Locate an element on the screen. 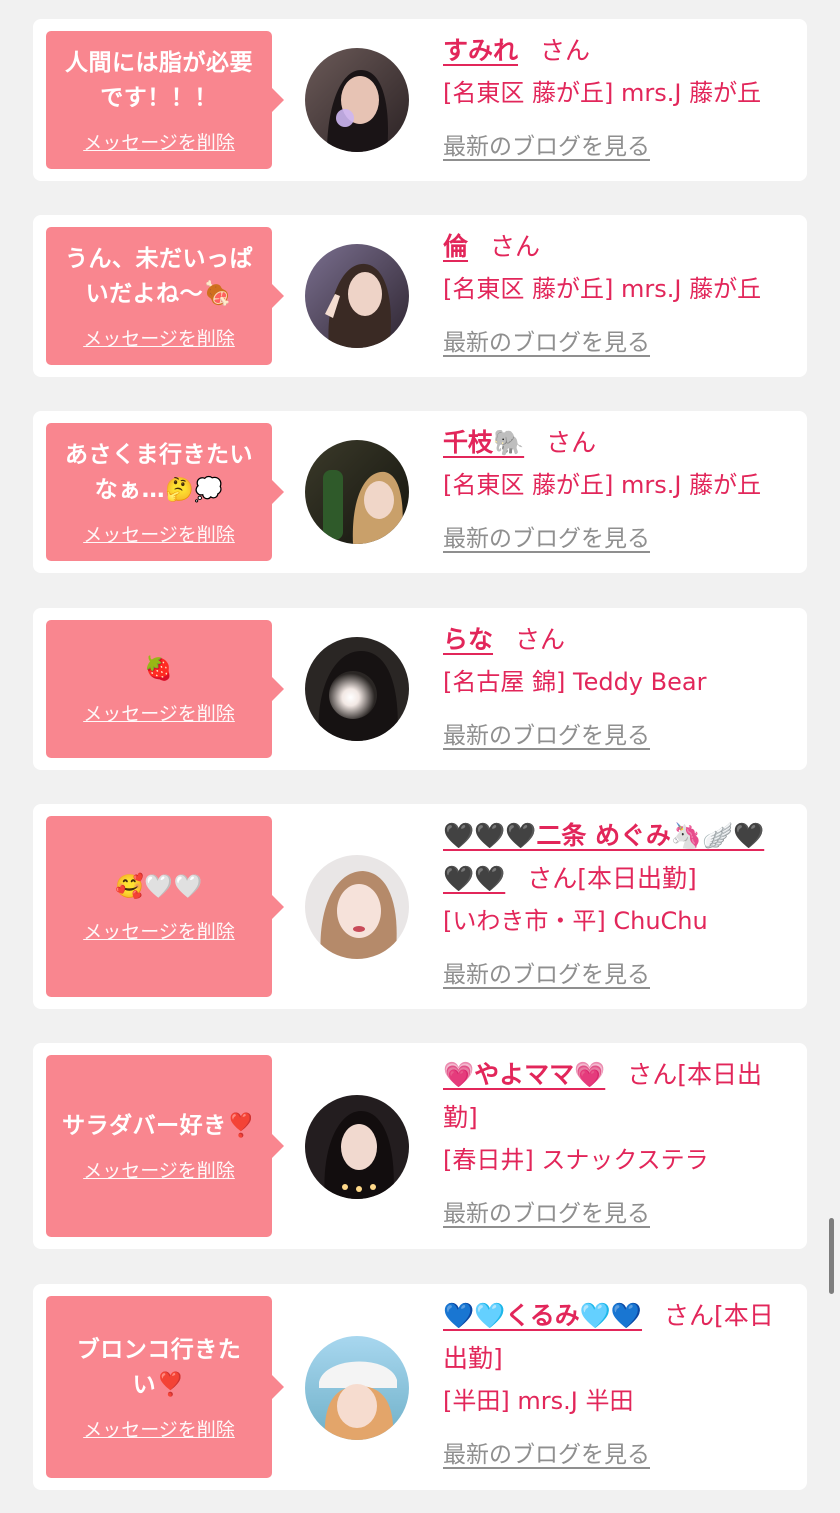 The height and width of the screenshot is (1513, 840). message-text: あさくま行きたい なぁ…🤔💭 is located at coordinates (159, 473).